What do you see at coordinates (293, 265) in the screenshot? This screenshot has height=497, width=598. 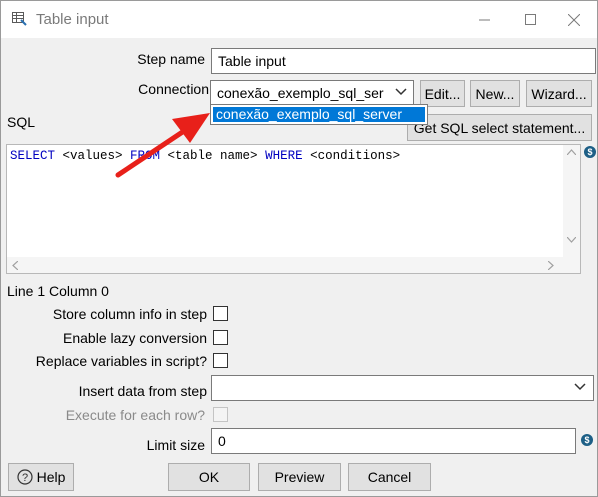 I see `sql-horizontal-scrollbar` at bounding box center [293, 265].